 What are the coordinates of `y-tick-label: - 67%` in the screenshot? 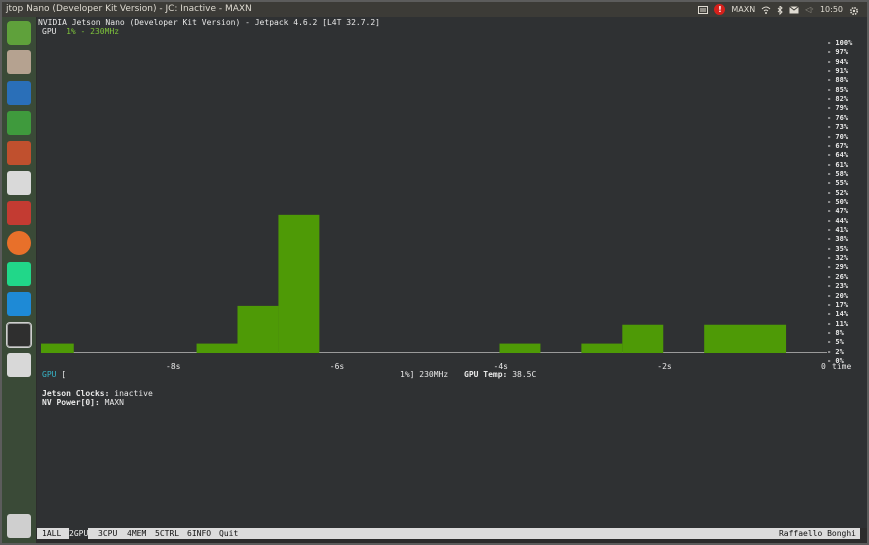 It's located at (838, 145).